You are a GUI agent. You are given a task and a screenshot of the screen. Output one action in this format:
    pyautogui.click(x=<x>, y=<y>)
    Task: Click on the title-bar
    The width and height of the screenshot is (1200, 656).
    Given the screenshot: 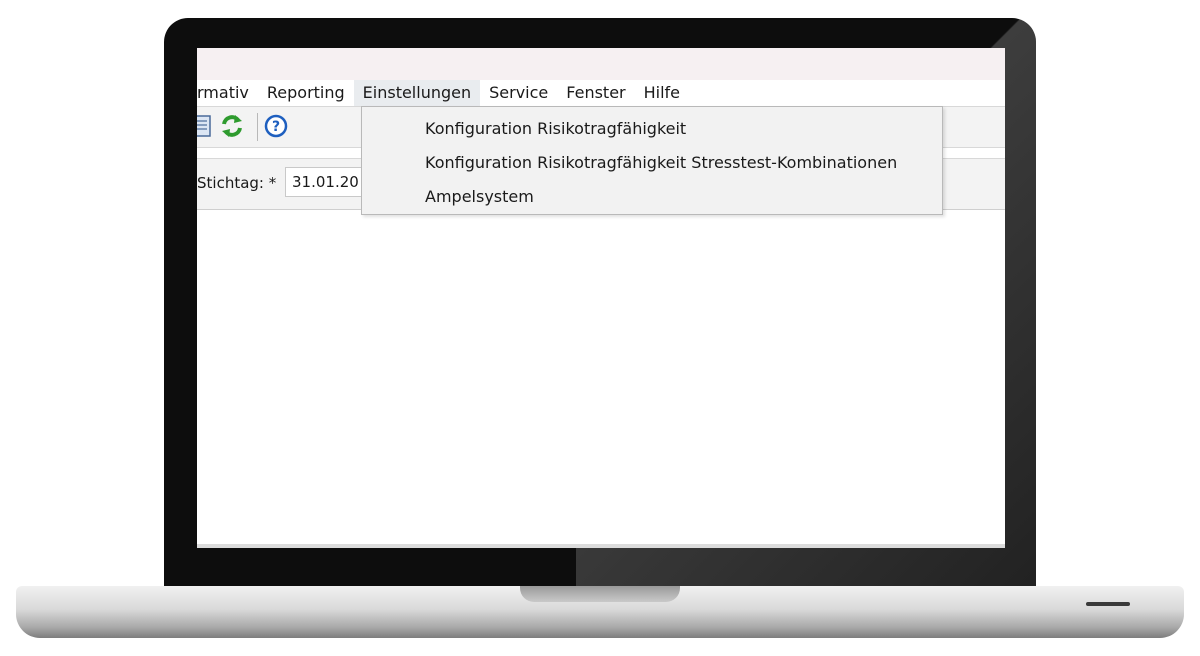 What is the action you would take?
    pyautogui.click(x=601, y=64)
    